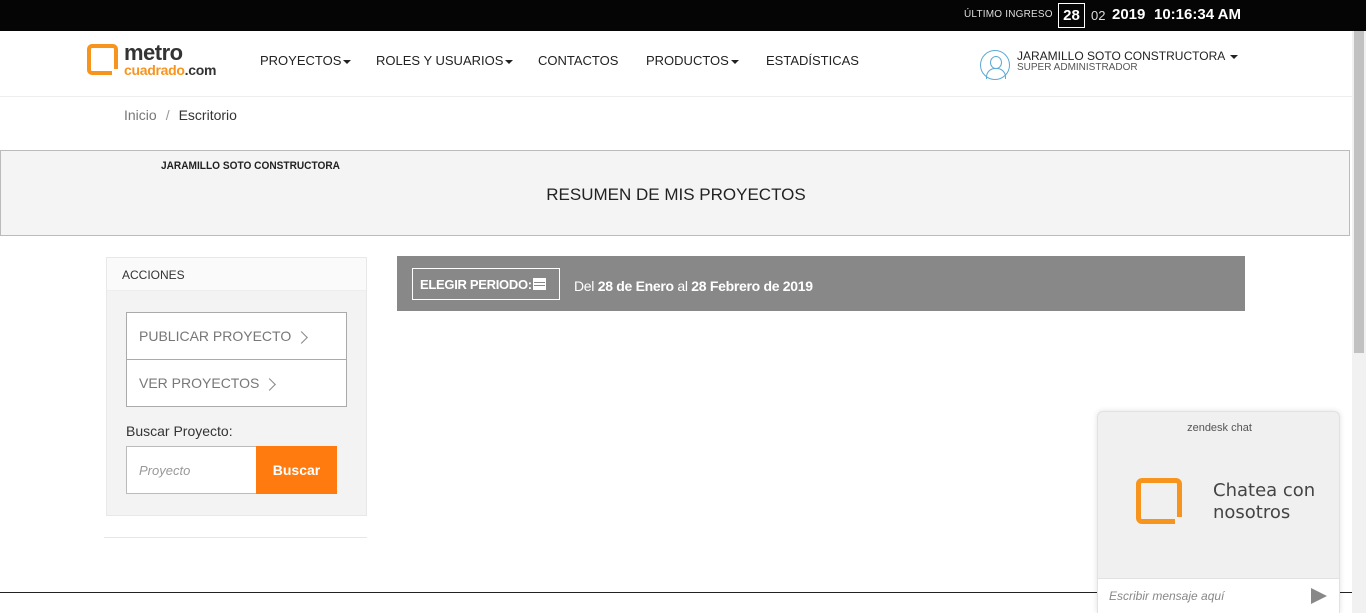 The height and width of the screenshot is (613, 1366). I want to click on view-projects-button: VER PROYECTOS, so click(236, 383).